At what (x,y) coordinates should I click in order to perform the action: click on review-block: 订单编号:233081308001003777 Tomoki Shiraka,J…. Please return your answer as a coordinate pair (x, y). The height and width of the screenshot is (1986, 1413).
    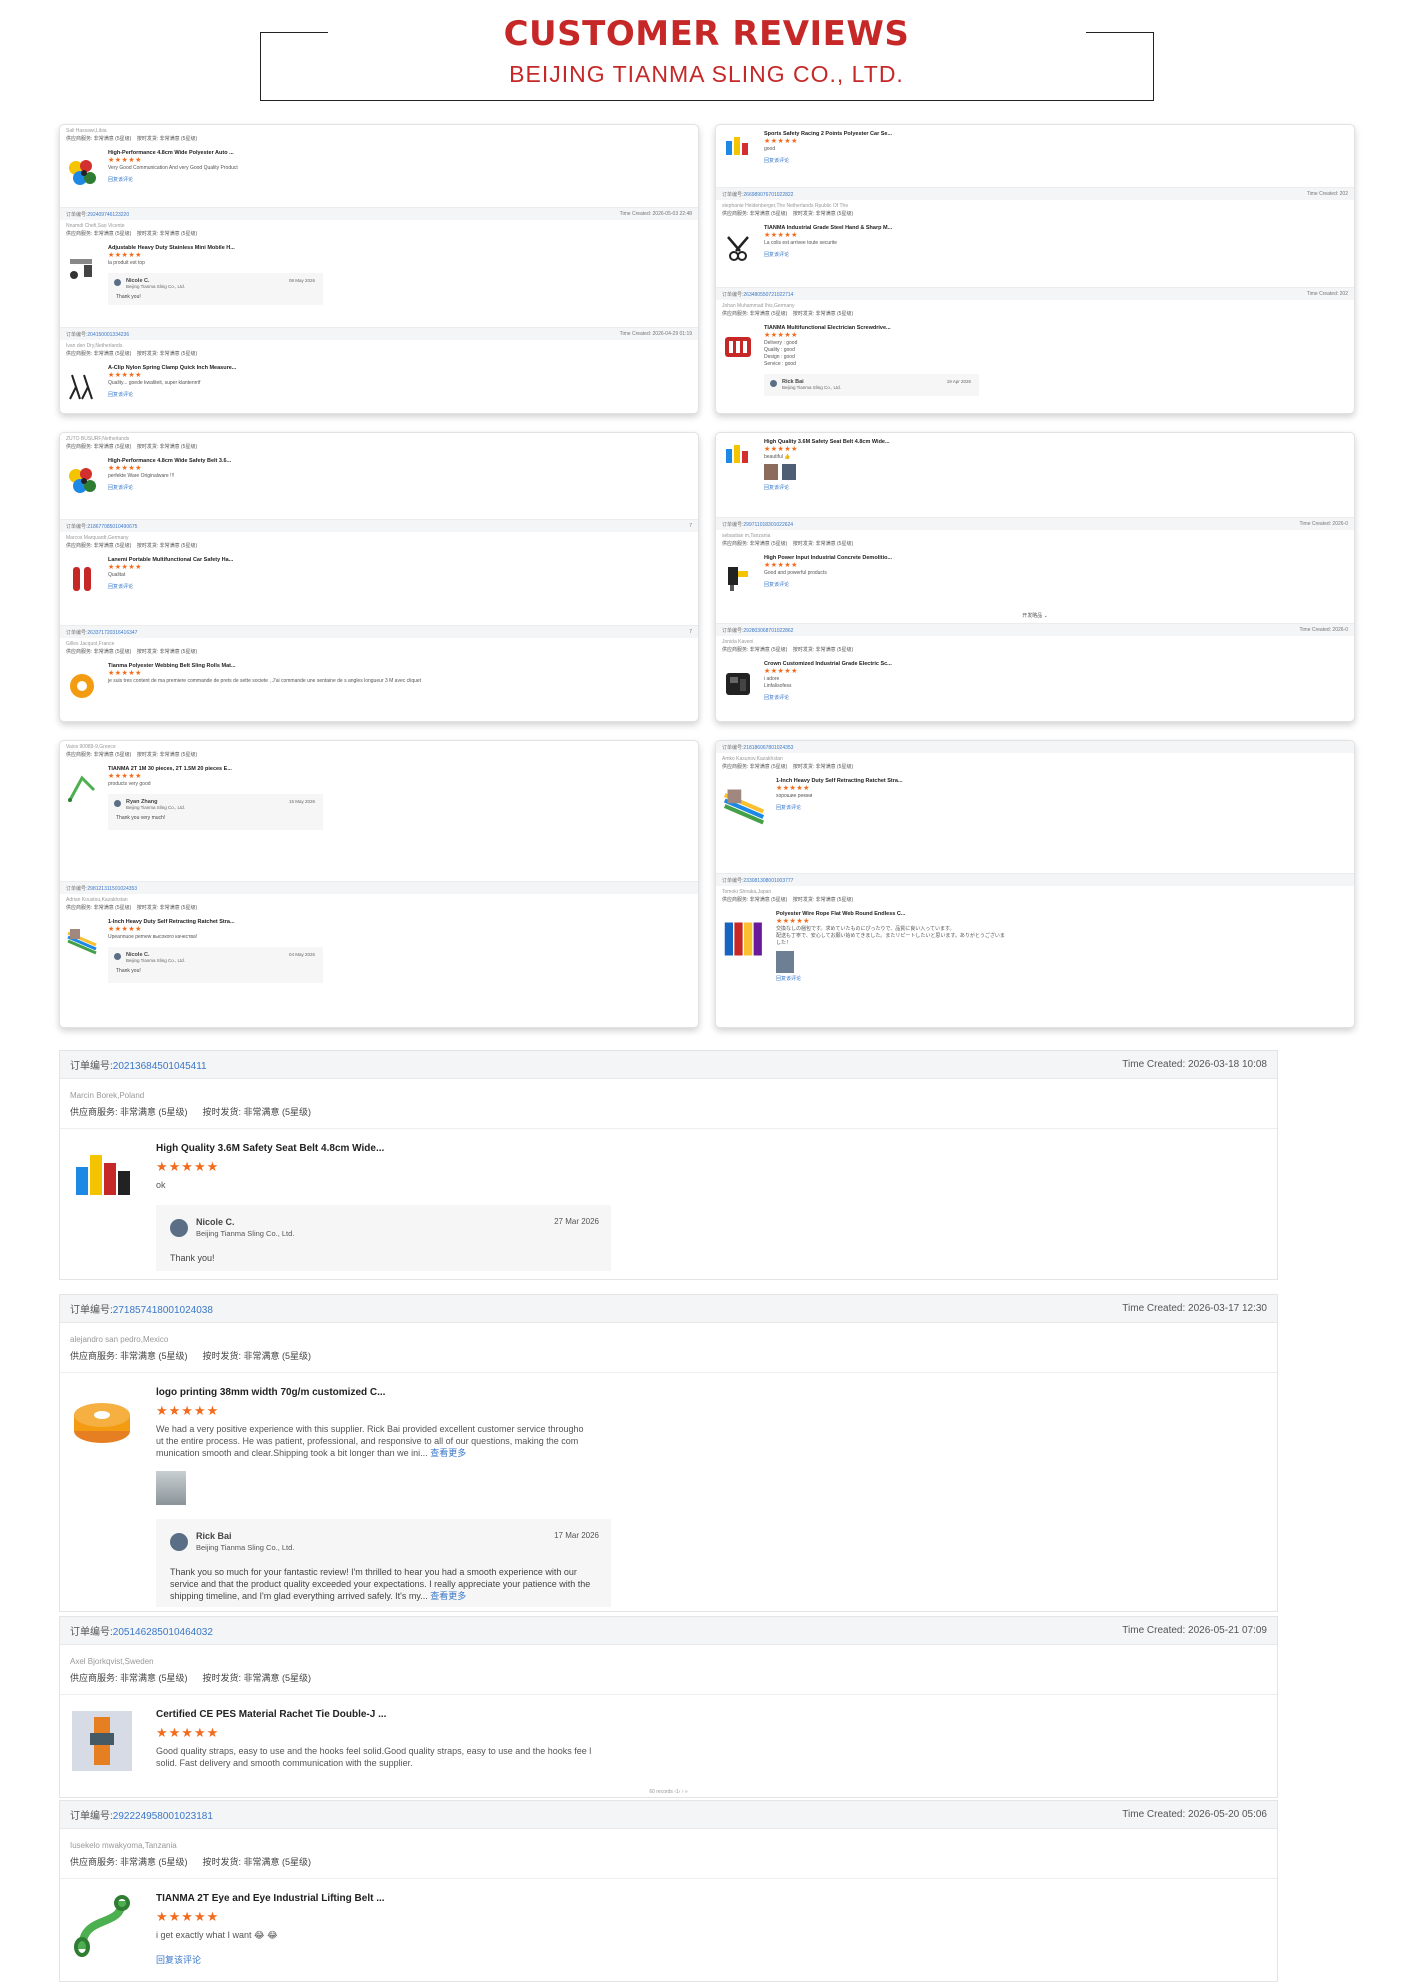
    Looking at the image, I should click on (1035, 950).